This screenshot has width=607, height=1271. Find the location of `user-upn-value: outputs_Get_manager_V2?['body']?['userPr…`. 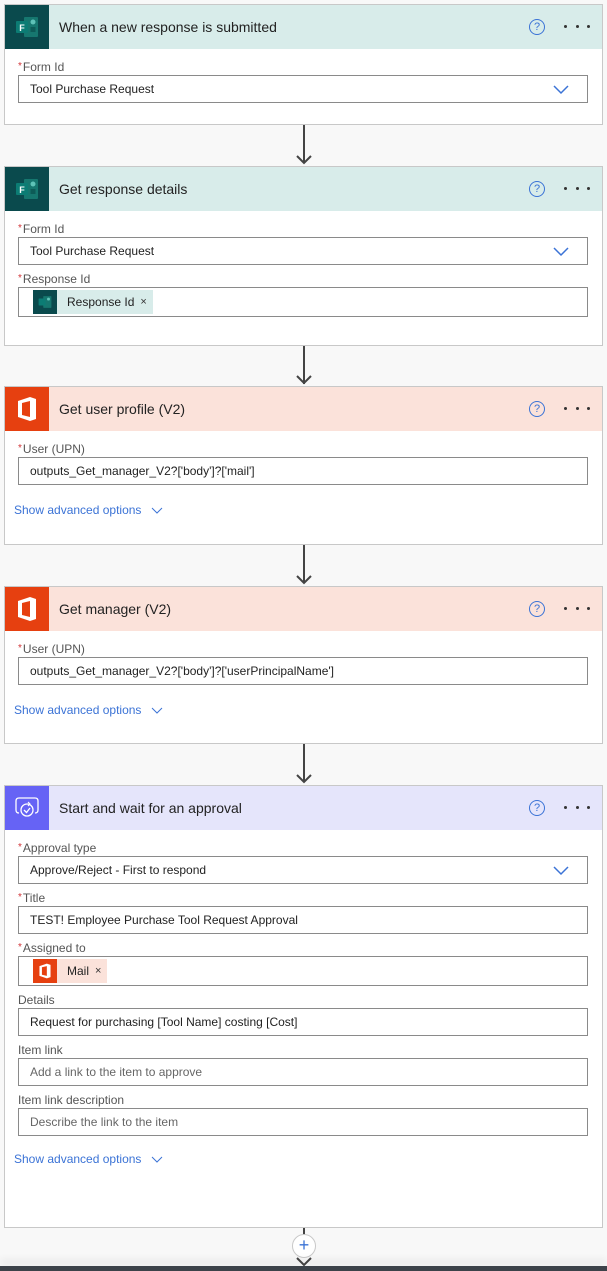

user-upn-value: outputs_Get_manager_V2?['body']?['userPr… is located at coordinates (182, 671).